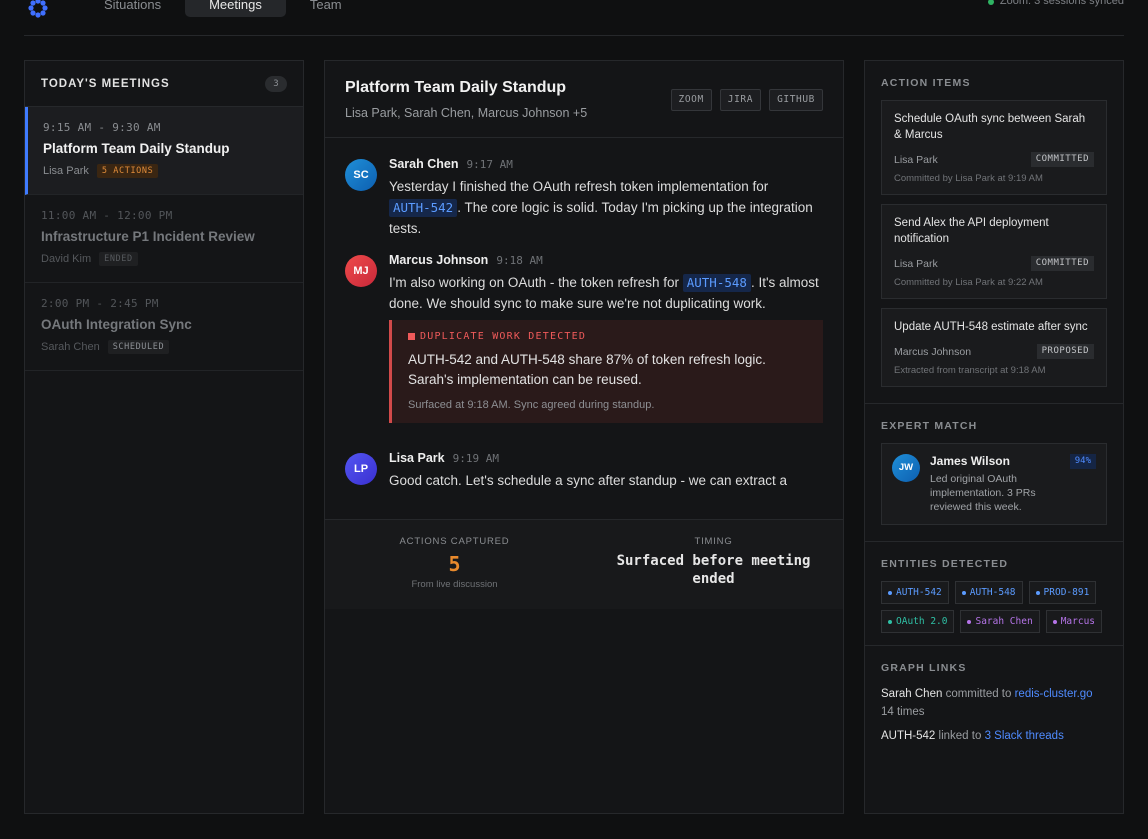  What do you see at coordinates (361, 271) in the screenshot?
I see `avatar: MJ` at bounding box center [361, 271].